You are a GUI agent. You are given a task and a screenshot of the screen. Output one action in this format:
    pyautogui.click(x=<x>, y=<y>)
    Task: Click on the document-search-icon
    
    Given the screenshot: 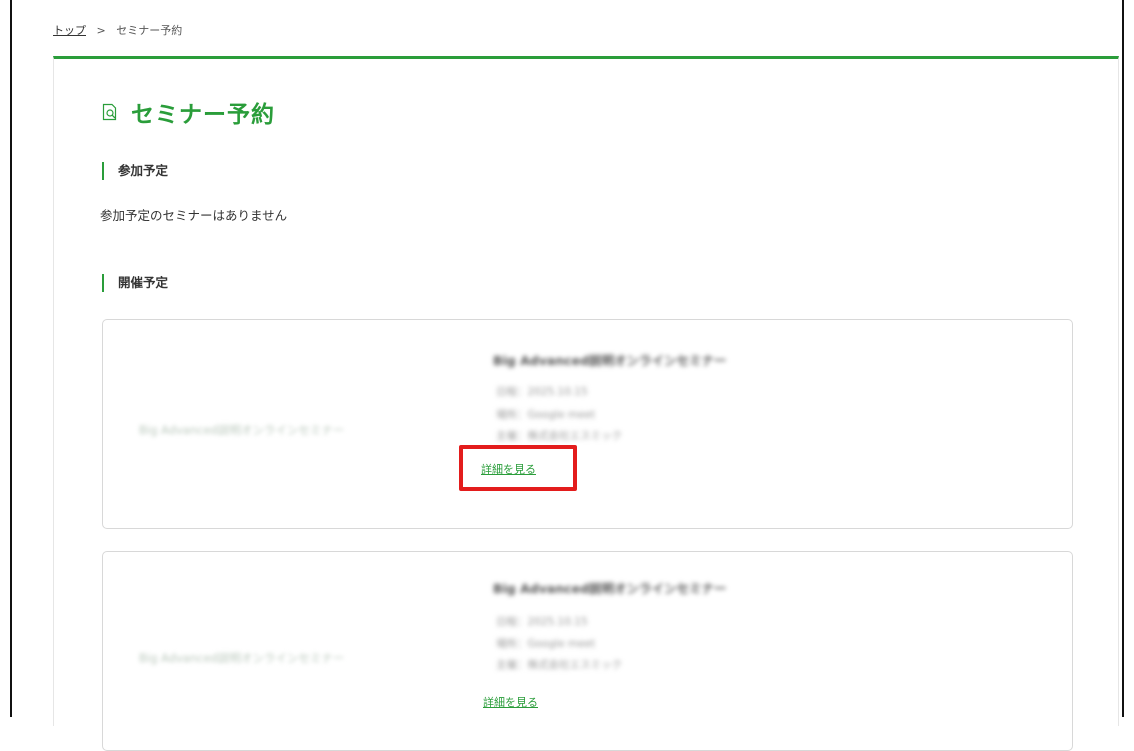 What is the action you would take?
    pyautogui.click(x=109, y=112)
    